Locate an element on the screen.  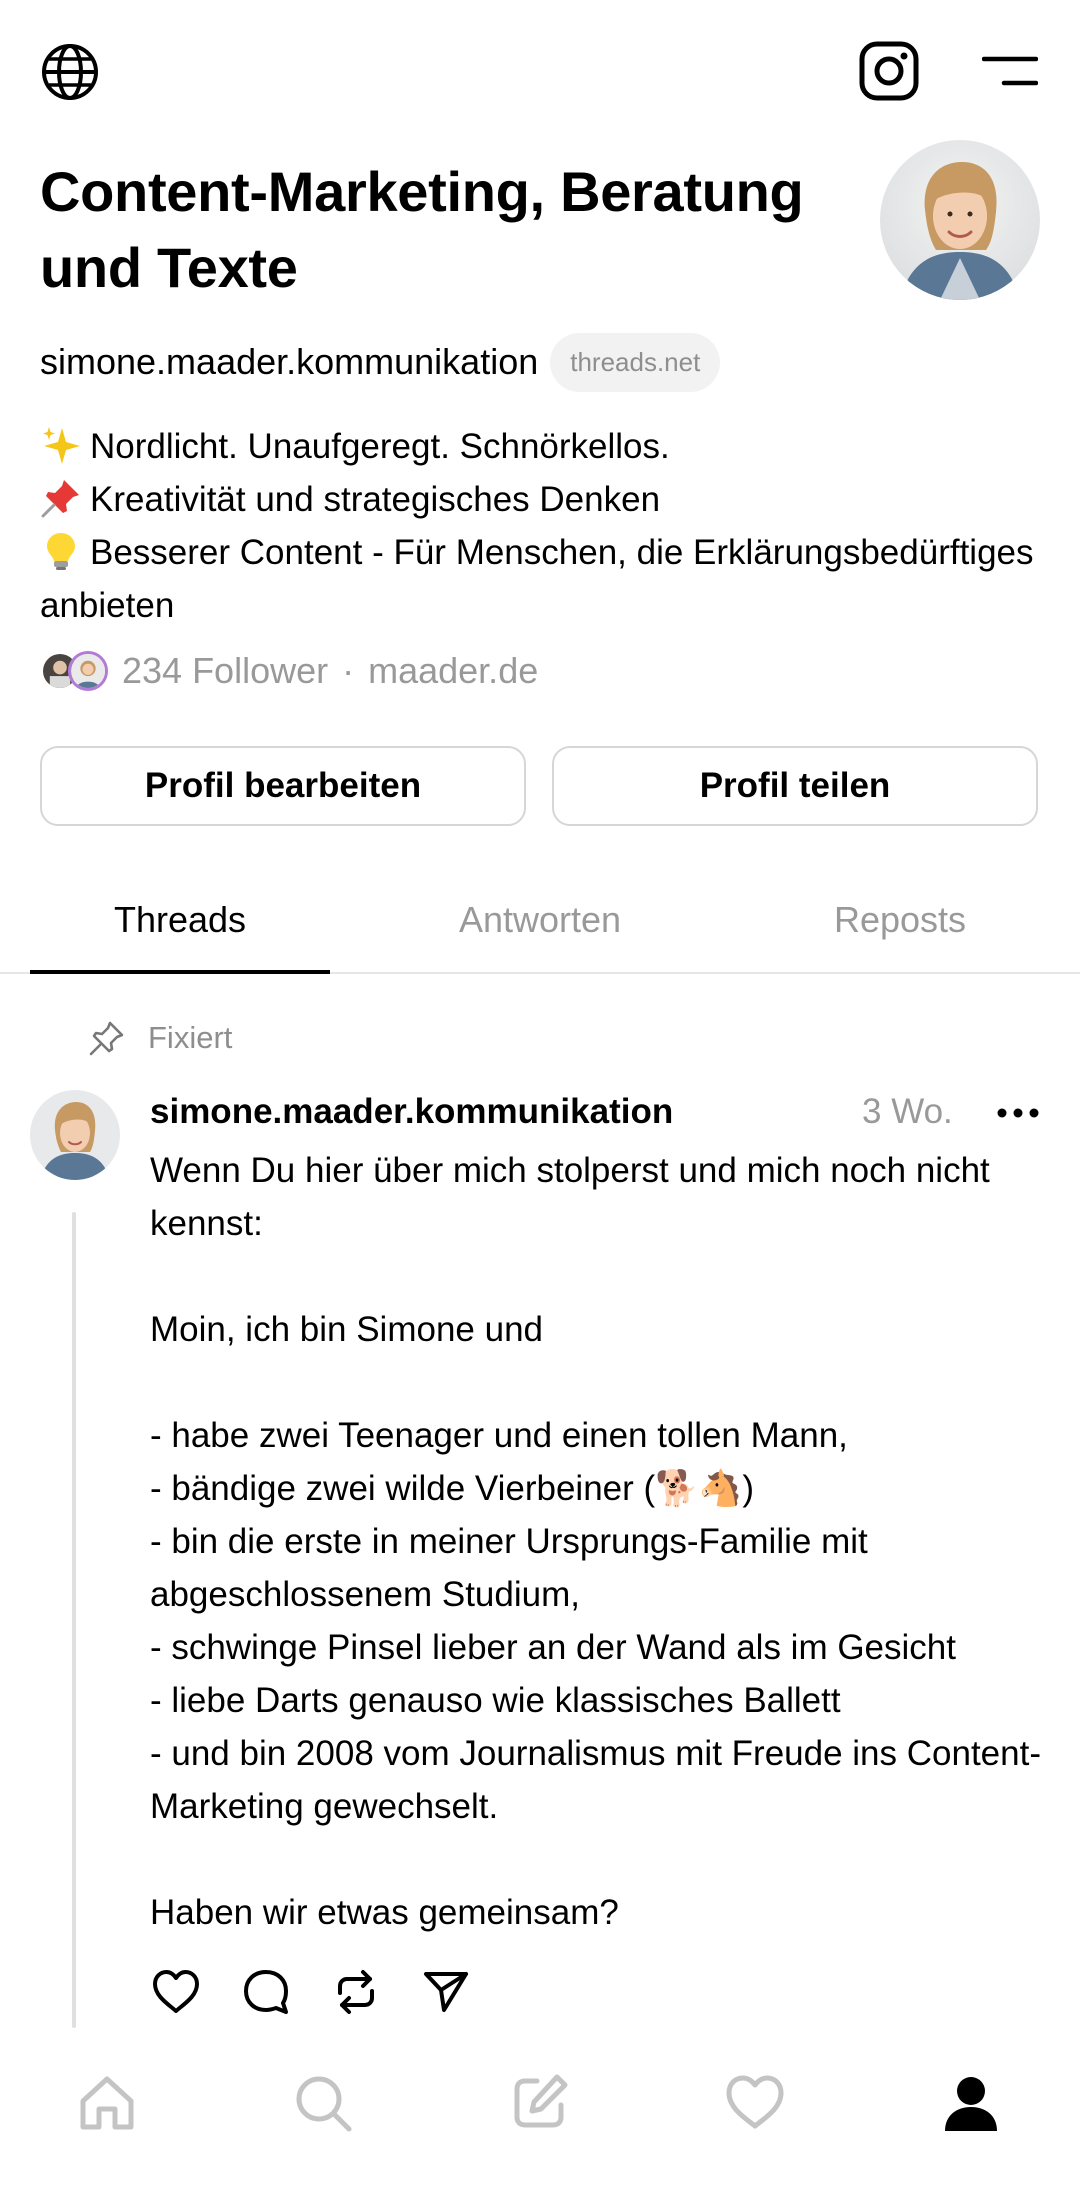
edit-profile-button: Profil bearbeiten is located at coordinates (283, 786).